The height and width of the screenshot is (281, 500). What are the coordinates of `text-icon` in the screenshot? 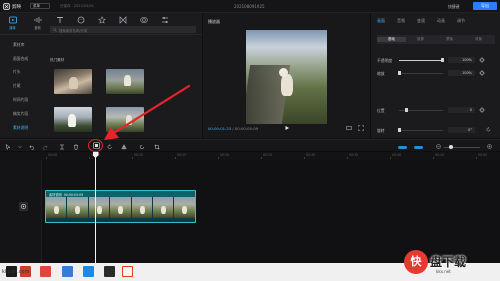 It's located at (59, 20).